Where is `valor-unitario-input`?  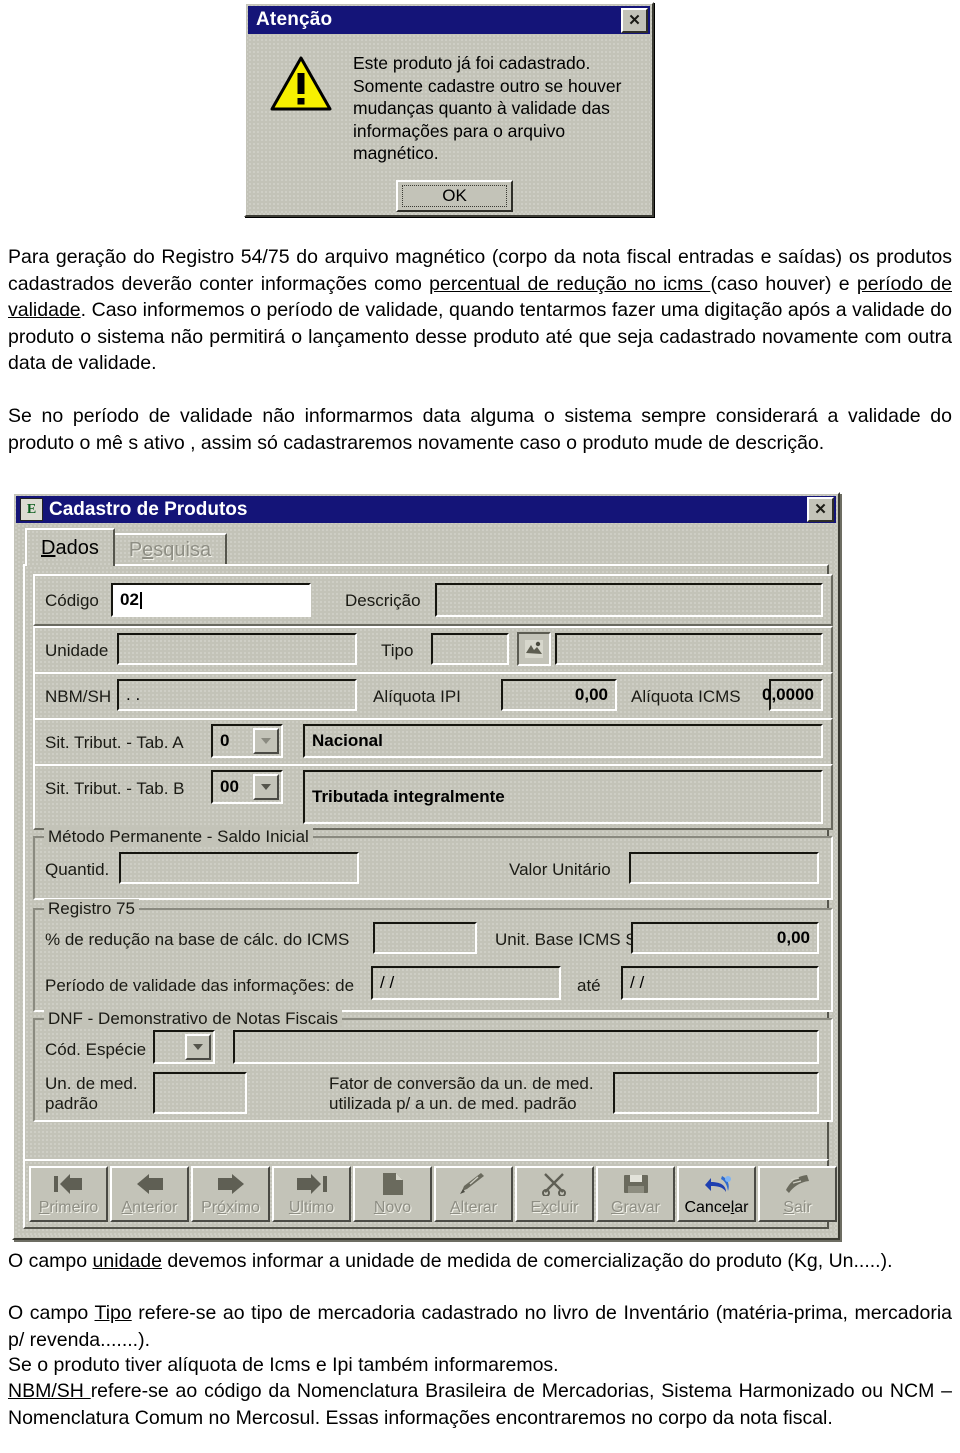
valor-unitario-input is located at coordinates (724, 868).